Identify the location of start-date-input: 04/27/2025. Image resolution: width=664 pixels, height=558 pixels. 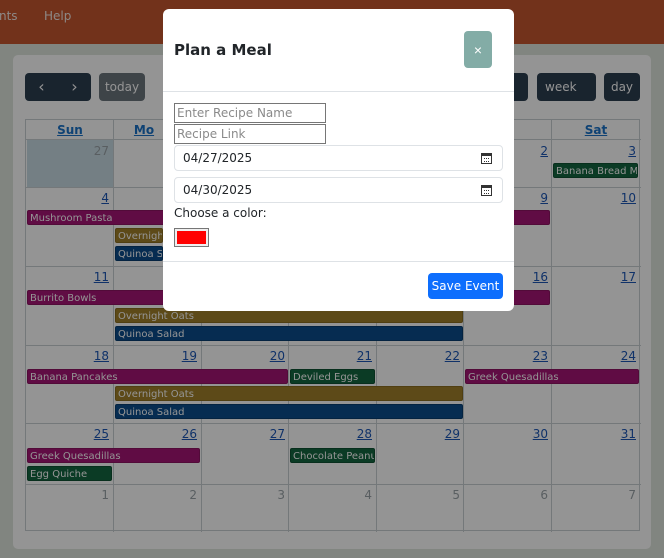
(338, 158).